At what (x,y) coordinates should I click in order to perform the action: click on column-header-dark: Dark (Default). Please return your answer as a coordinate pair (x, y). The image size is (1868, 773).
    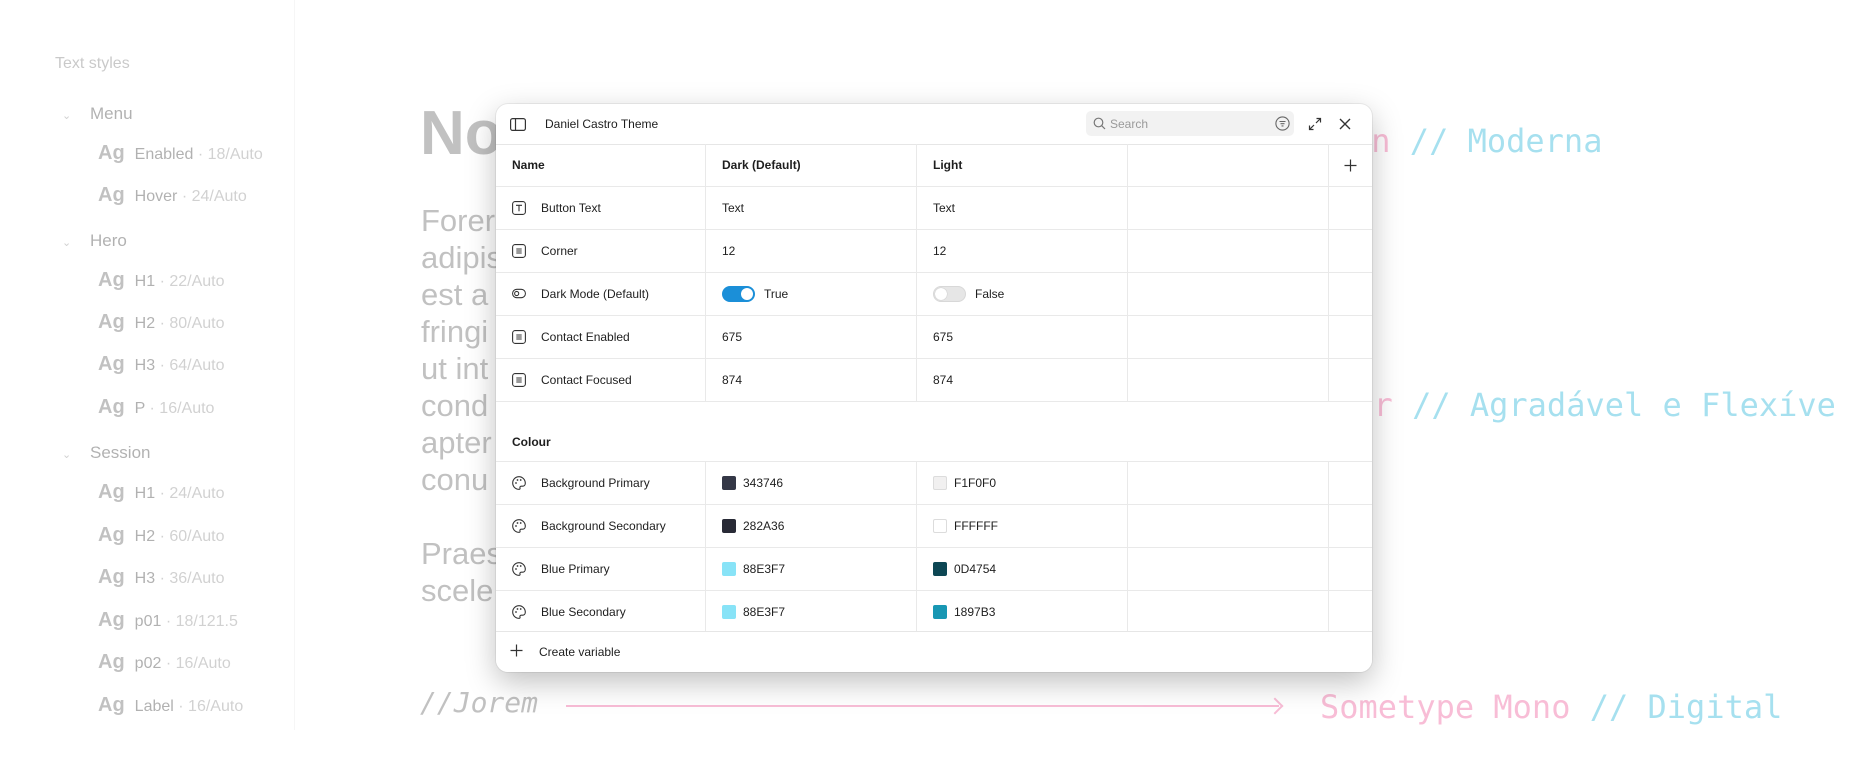
    Looking at the image, I should click on (811, 165).